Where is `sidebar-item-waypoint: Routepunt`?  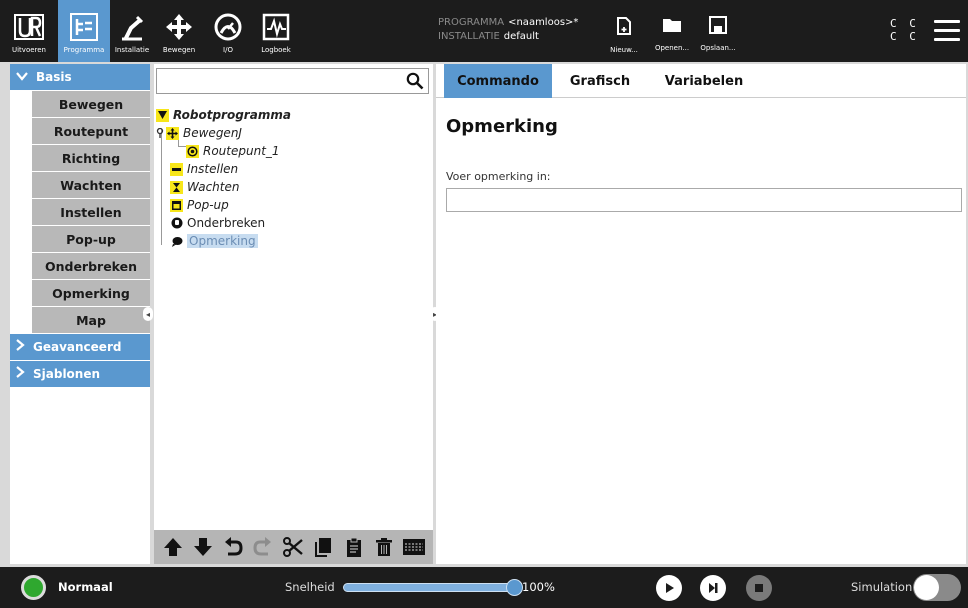 sidebar-item-waypoint: Routepunt is located at coordinates (91, 131).